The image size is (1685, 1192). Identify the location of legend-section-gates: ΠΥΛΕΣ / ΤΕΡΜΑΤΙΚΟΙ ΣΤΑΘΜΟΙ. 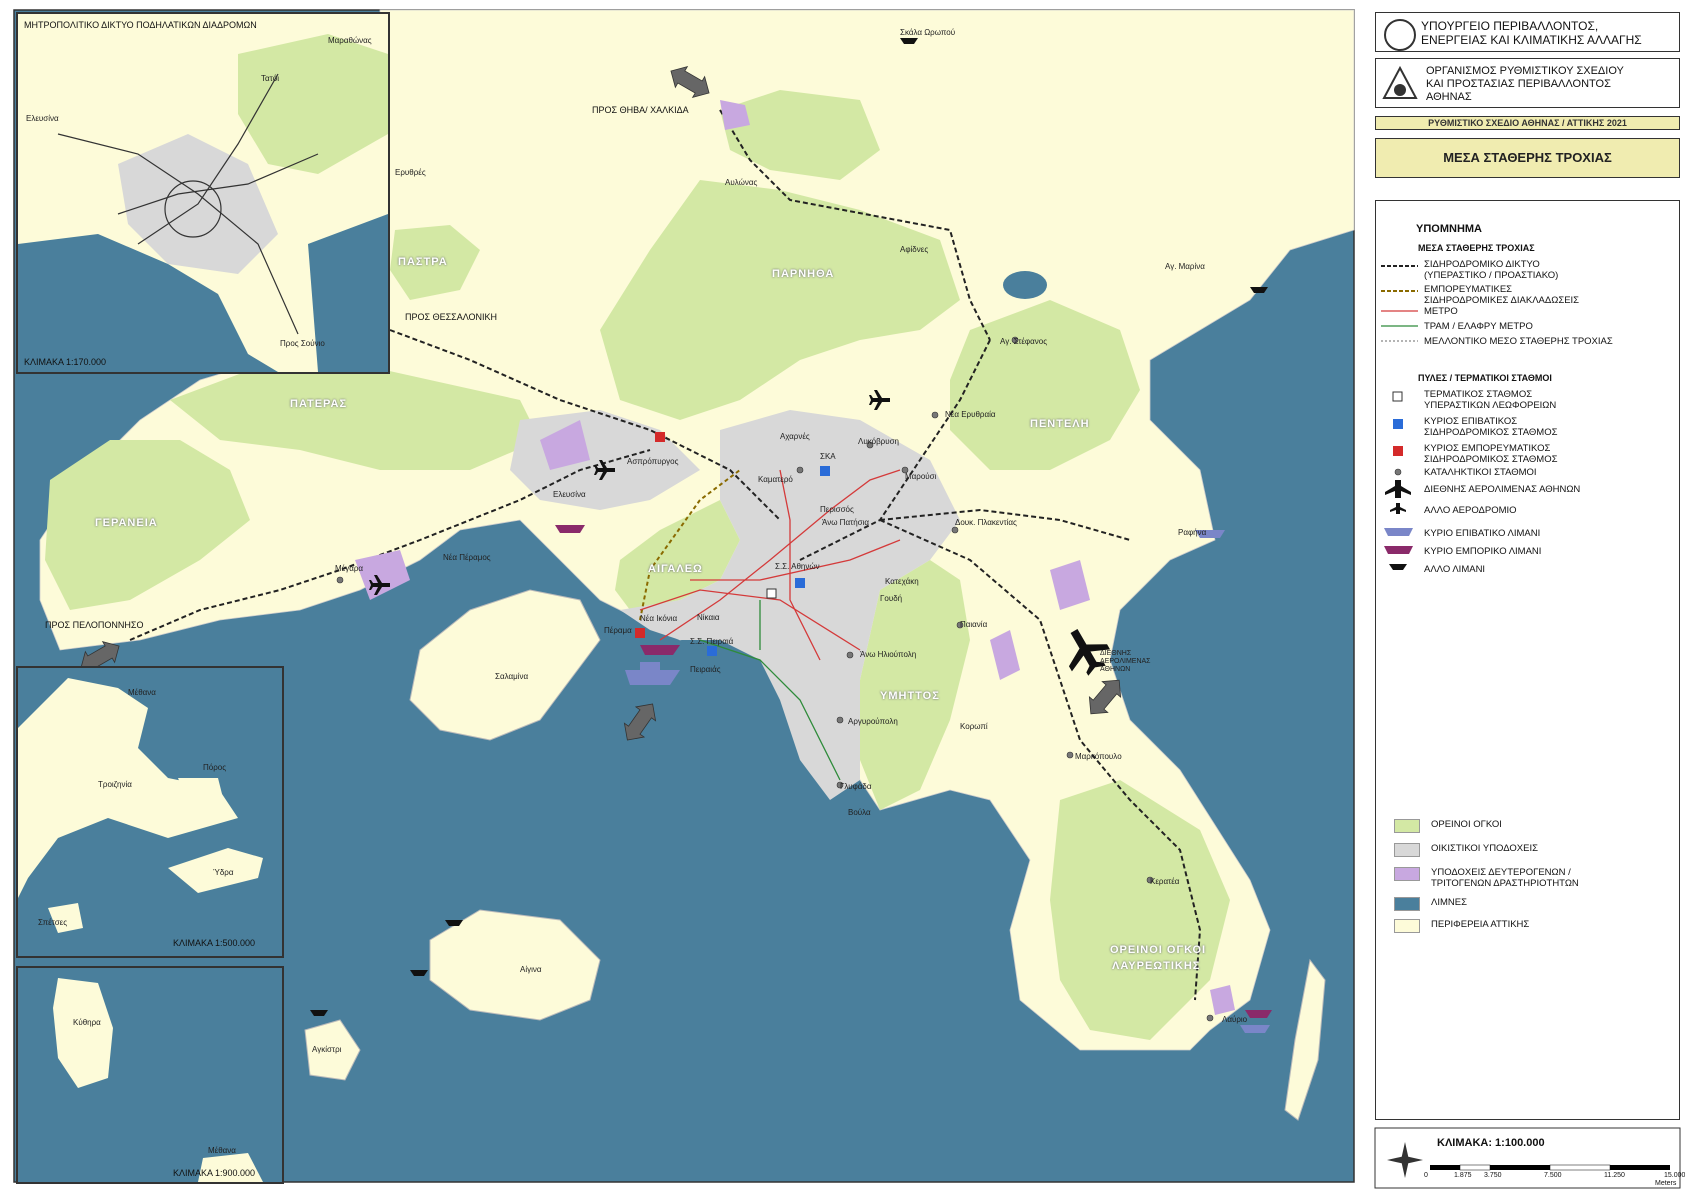
(1485, 378).